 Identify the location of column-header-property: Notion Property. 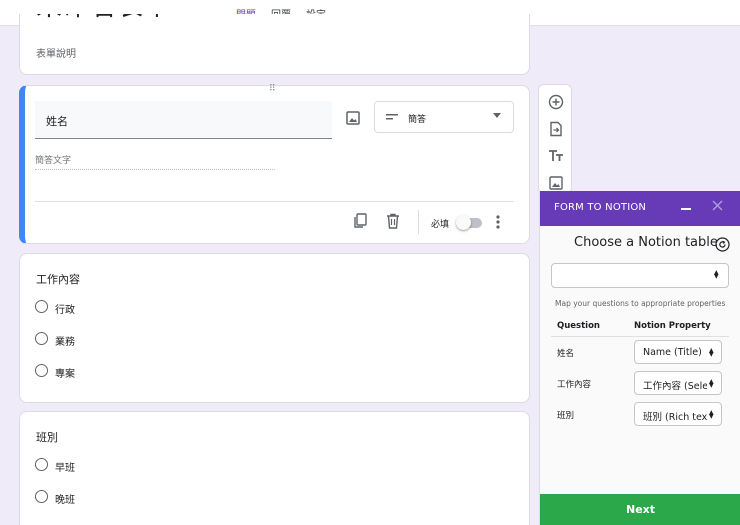
(672, 326).